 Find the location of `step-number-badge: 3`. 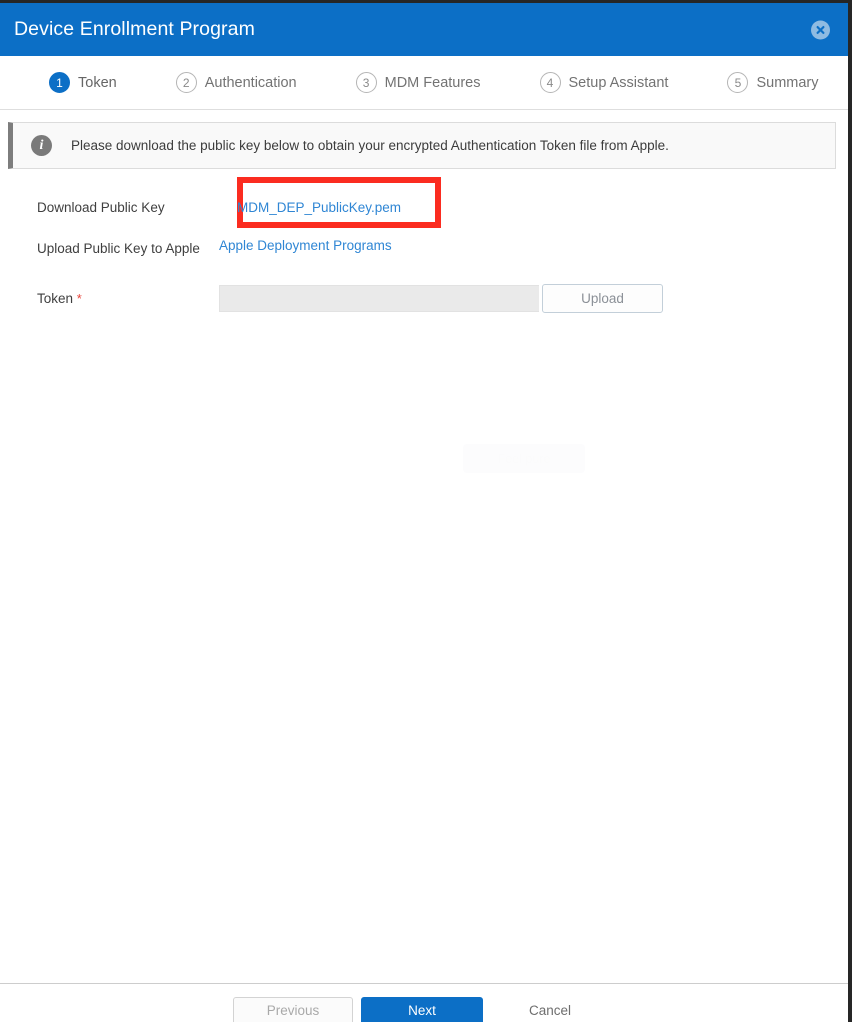

step-number-badge: 3 is located at coordinates (366, 82).